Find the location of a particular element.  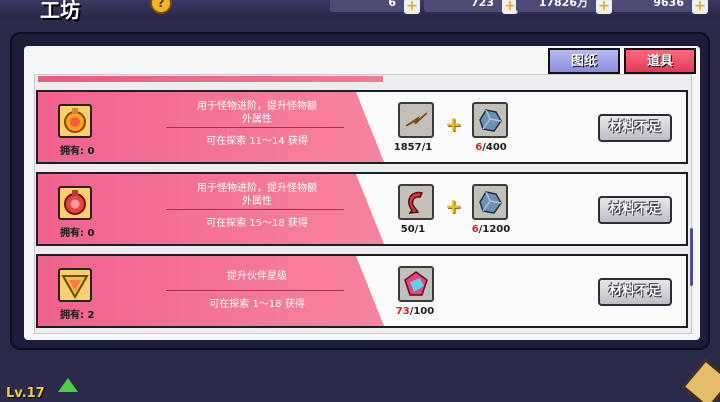

tab-blueprint: 图纸 is located at coordinates (584, 61).